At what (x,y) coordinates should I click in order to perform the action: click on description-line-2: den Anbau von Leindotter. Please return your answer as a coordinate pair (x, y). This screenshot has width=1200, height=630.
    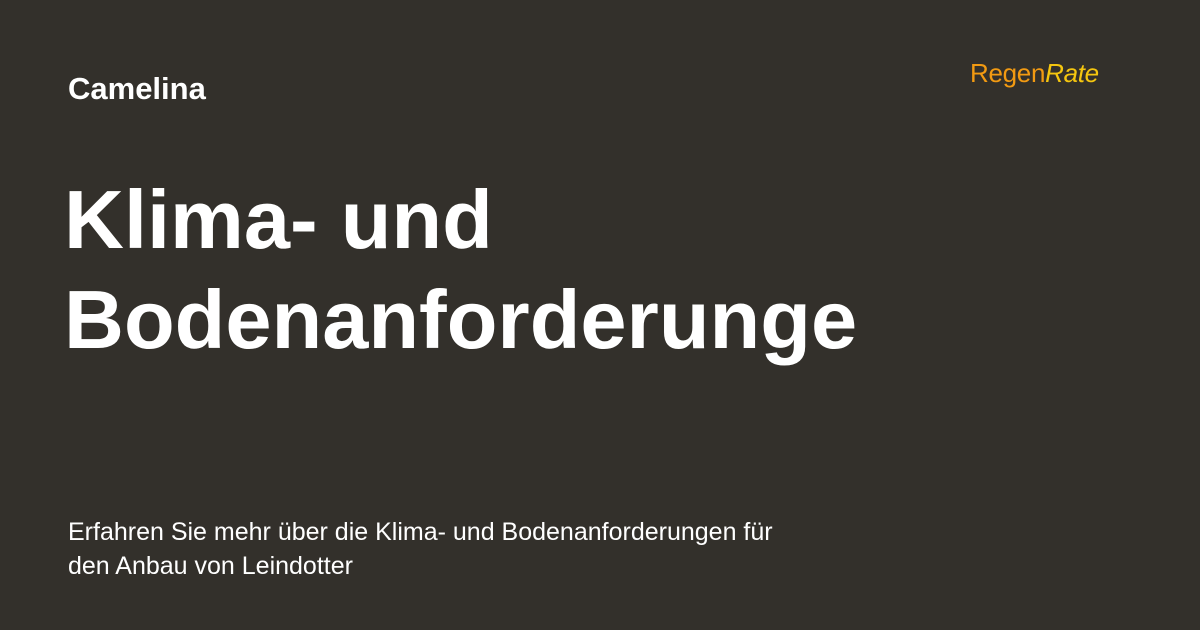
    Looking at the image, I should click on (210, 566).